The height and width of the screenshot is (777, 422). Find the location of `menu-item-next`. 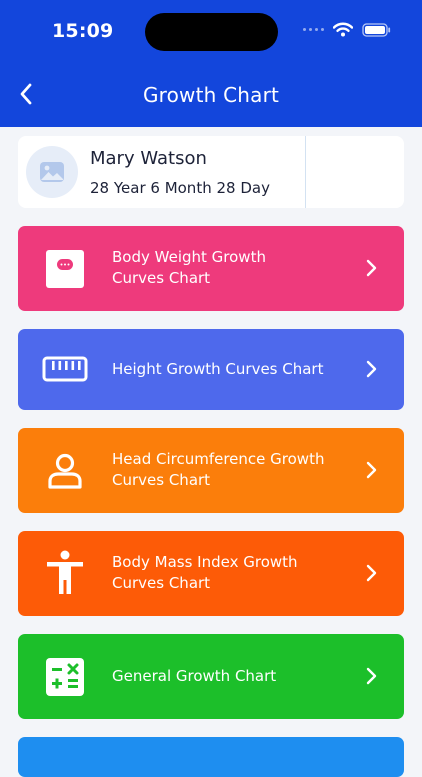

menu-item-next is located at coordinates (211, 757).